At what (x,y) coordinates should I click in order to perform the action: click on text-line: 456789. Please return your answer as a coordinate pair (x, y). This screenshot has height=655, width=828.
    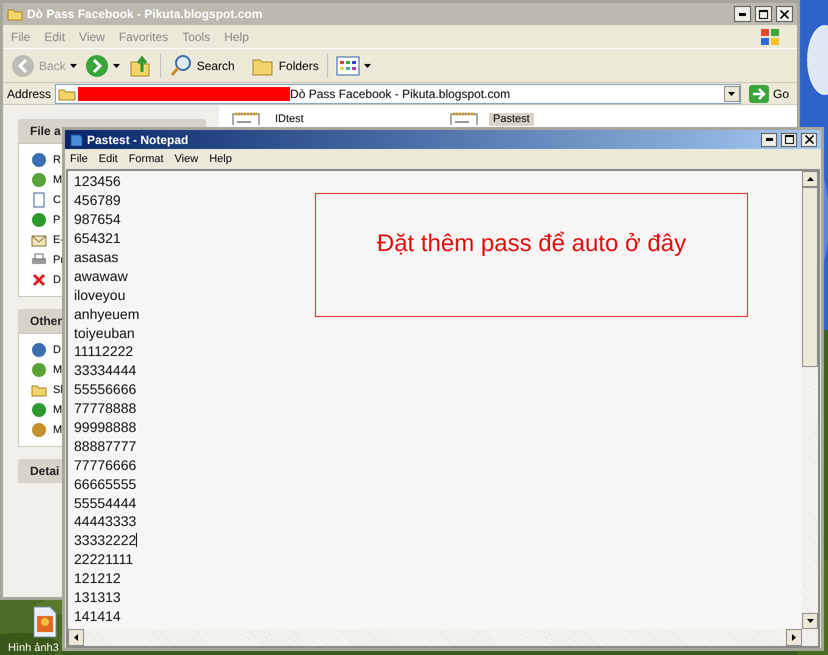
    Looking at the image, I should click on (97, 200).